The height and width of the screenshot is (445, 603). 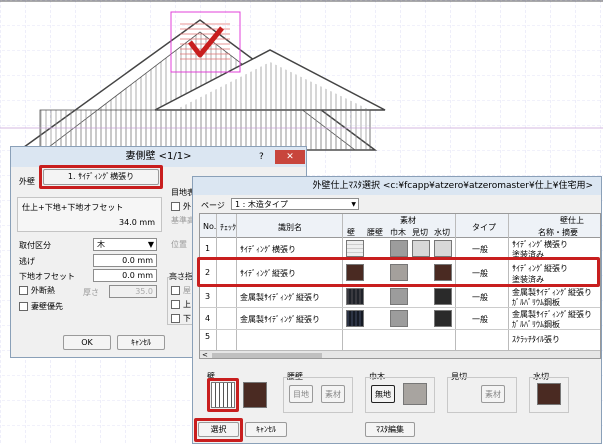 What do you see at coordinates (383, 394) in the screenshot?
I see `haba-muji-button: 無地` at bounding box center [383, 394].